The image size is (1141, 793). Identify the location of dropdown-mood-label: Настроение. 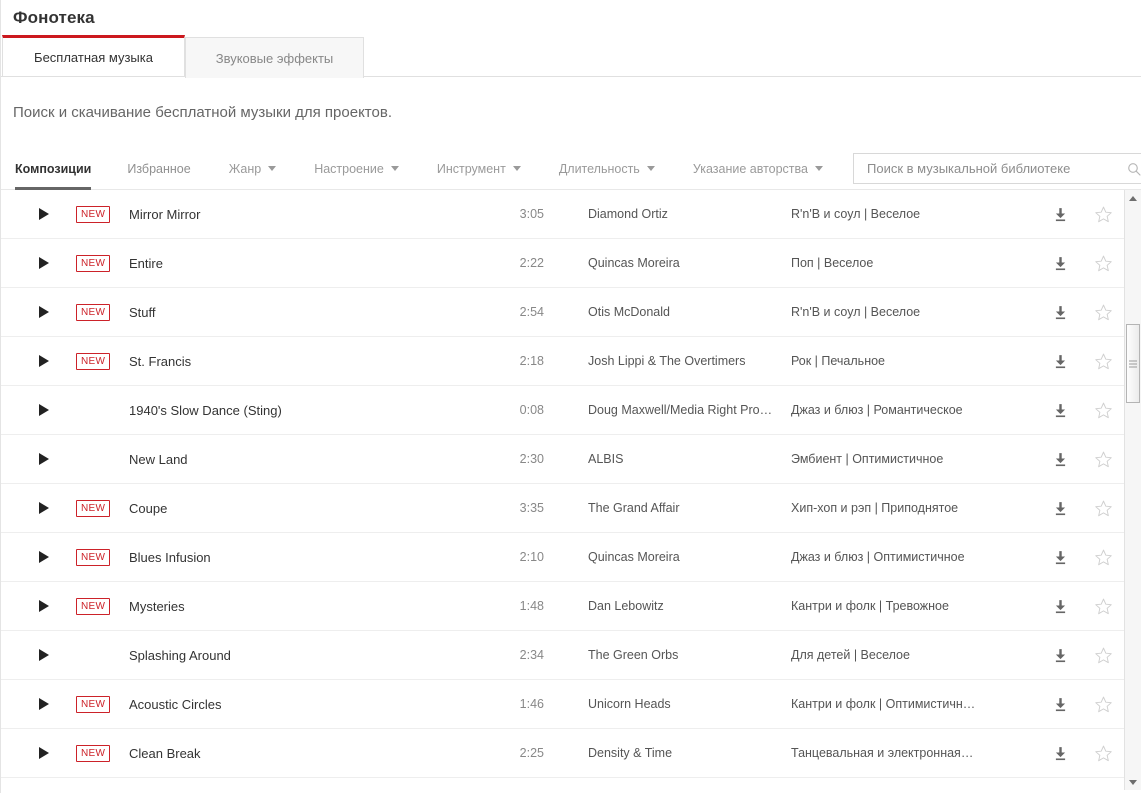
(349, 168).